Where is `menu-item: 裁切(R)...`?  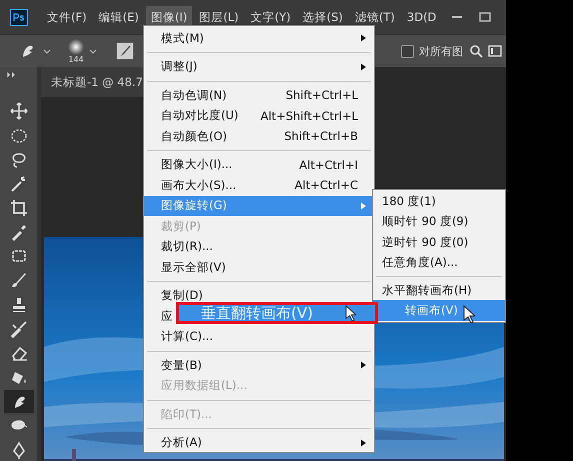
menu-item: 裁切(R)... is located at coordinates (259, 246).